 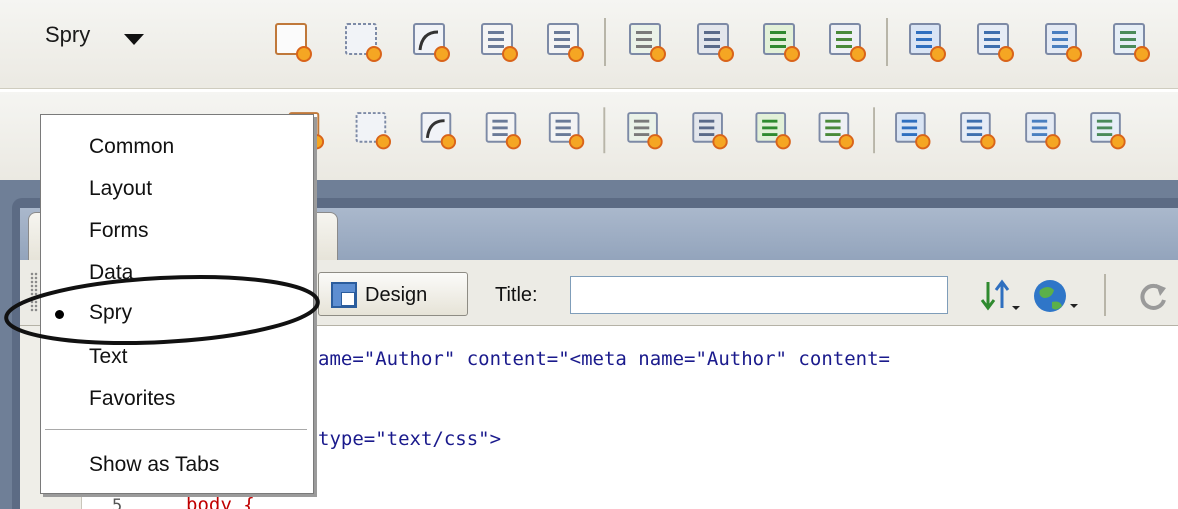 I want to click on menu-item-show-as-tabs: Show as Tabs, so click(x=154, y=465).